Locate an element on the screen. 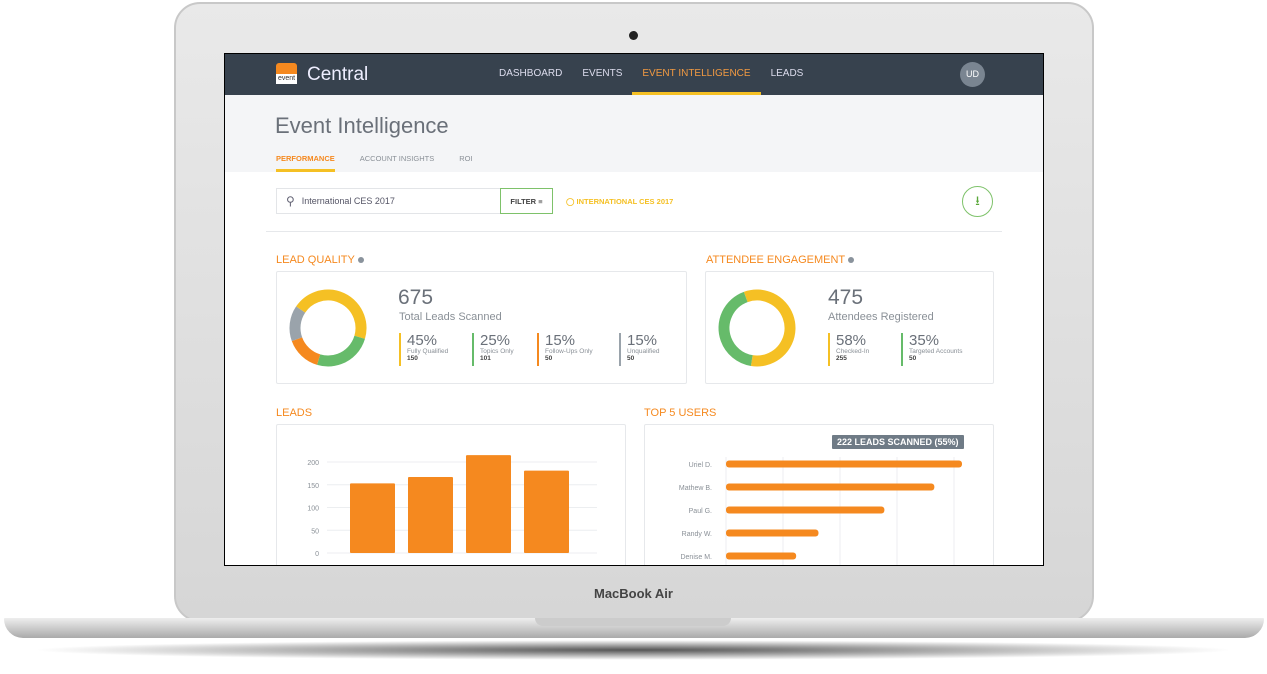 Image resolution: width=1267 pixels, height=674 pixels. stat-follow-ups-only: 15% Follow-Ups Only 50 is located at coordinates (565, 349).